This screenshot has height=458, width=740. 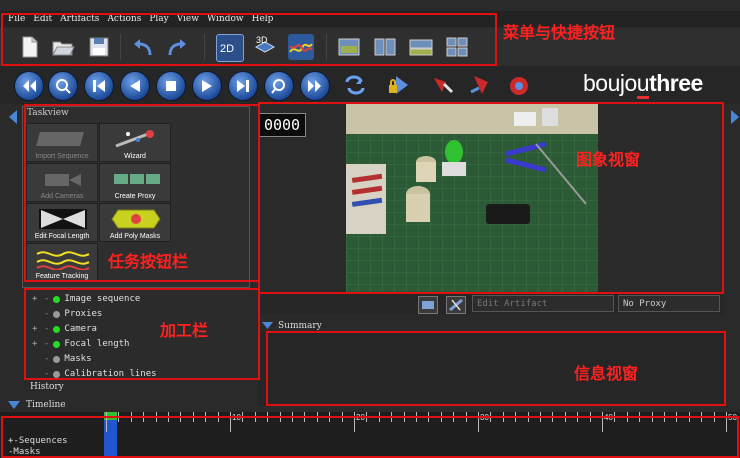 I want to click on loop-icon, so click(x=355, y=85).